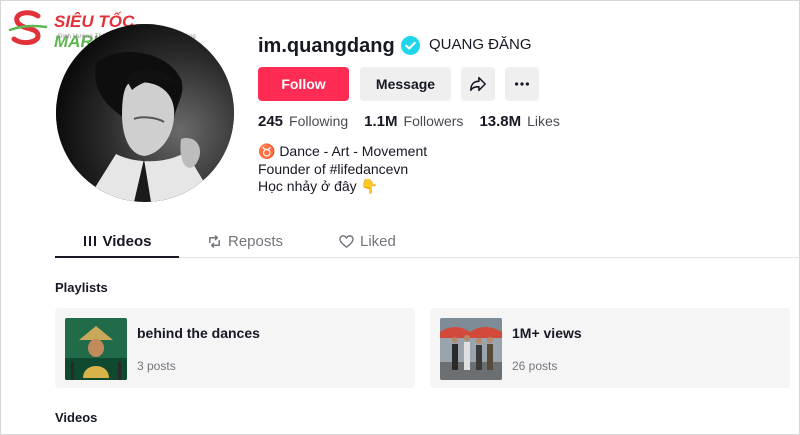  I want to click on heart-icon, so click(346, 241).